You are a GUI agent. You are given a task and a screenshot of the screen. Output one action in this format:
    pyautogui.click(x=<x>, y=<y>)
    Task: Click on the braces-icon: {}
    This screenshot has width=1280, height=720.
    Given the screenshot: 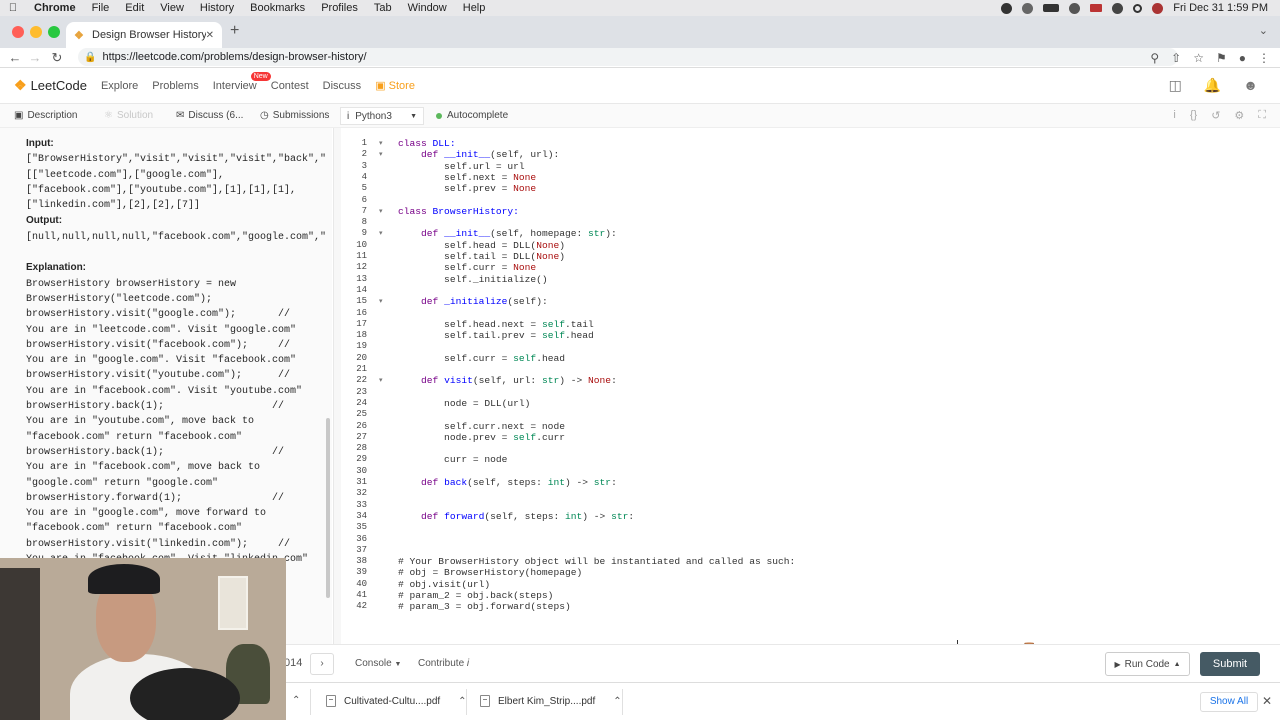 What is the action you would take?
    pyautogui.click(x=1193, y=115)
    